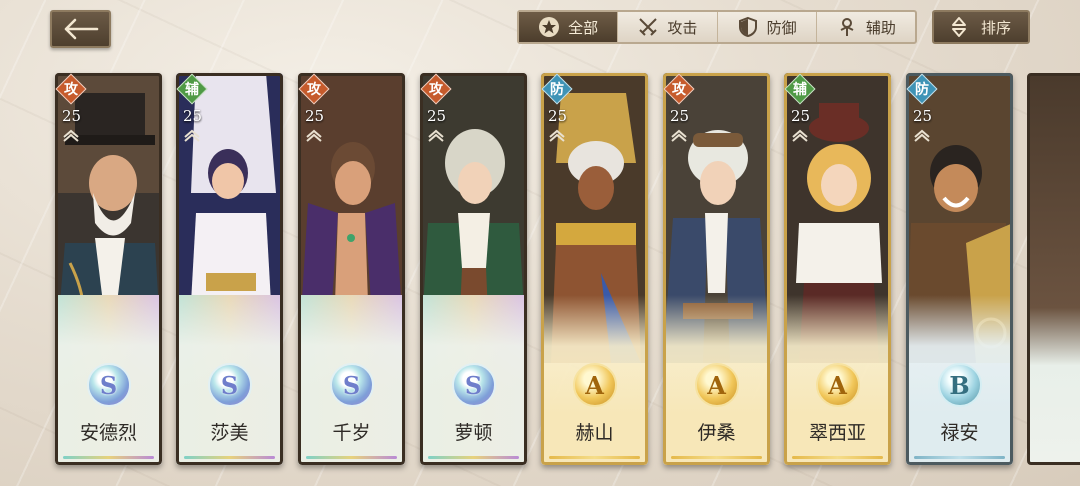 This screenshot has width=1080, height=486. What do you see at coordinates (229, 433) in the screenshot?
I see `character-name: 莎美` at bounding box center [229, 433].